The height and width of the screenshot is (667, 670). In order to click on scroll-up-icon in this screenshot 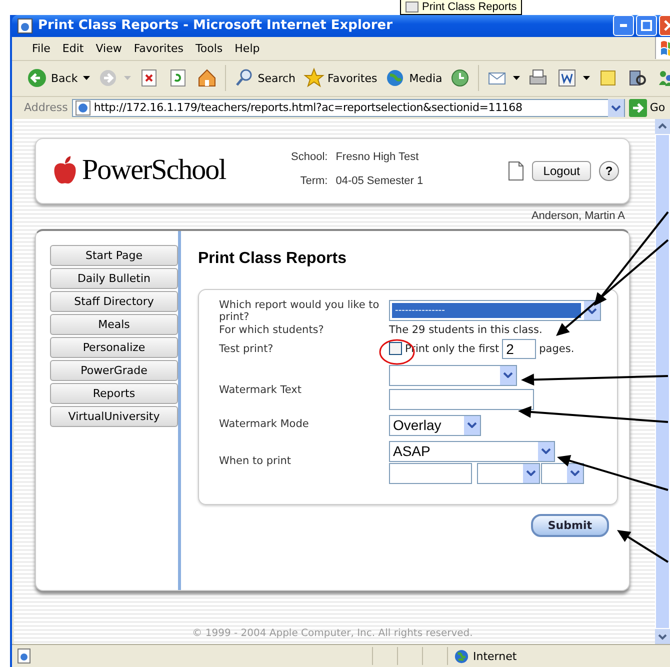, I will do `click(662, 126)`.